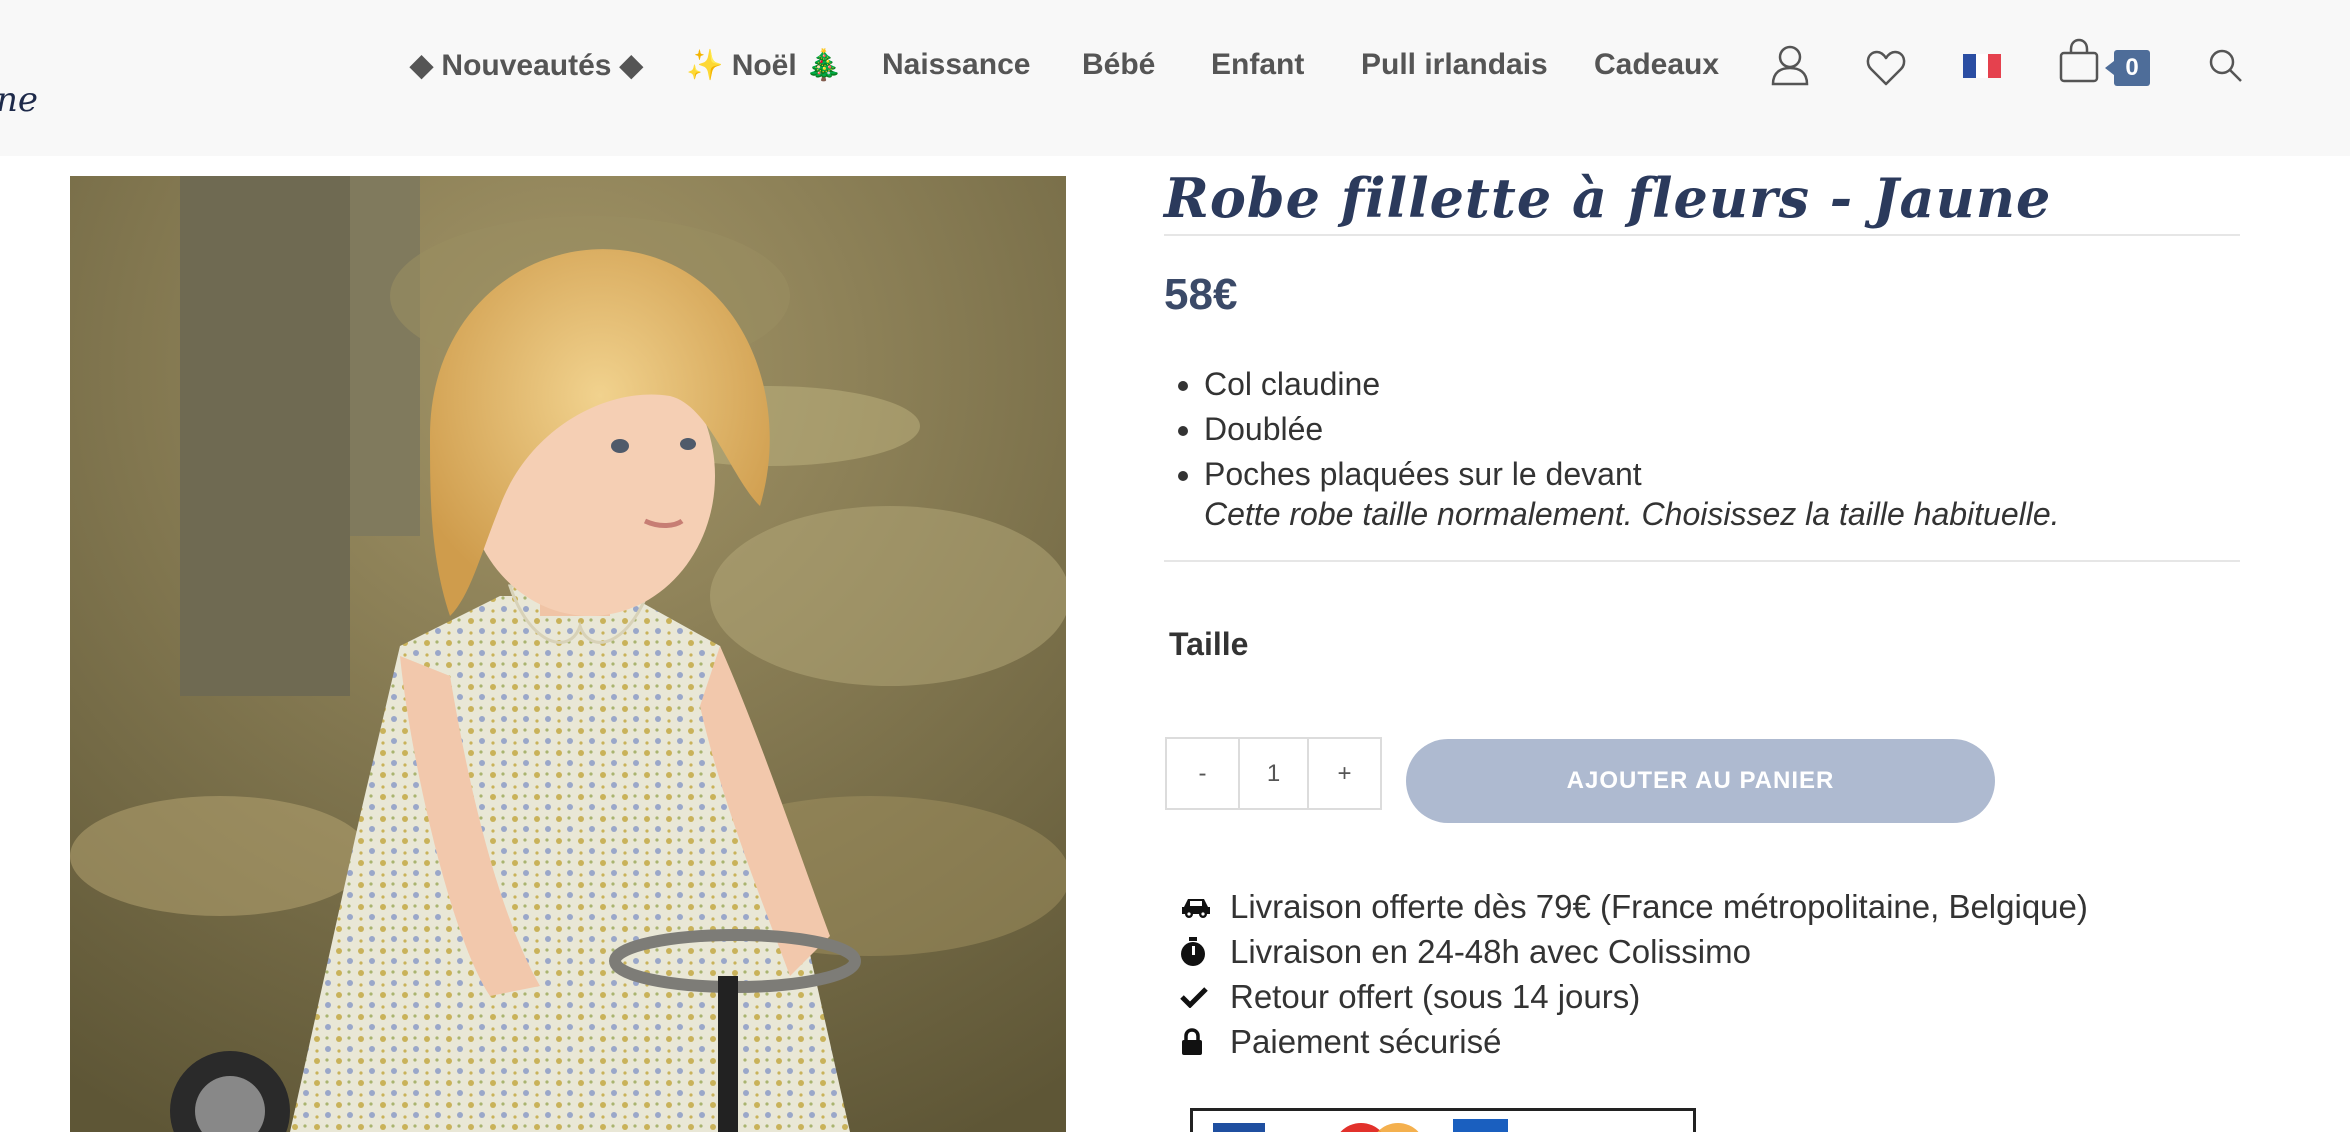 The height and width of the screenshot is (1132, 2350). What do you see at coordinates (1656, 65) in the screenshot?
I see `nav-item-cadeaux: Cadeaux` at bounding box center [1656, 65].